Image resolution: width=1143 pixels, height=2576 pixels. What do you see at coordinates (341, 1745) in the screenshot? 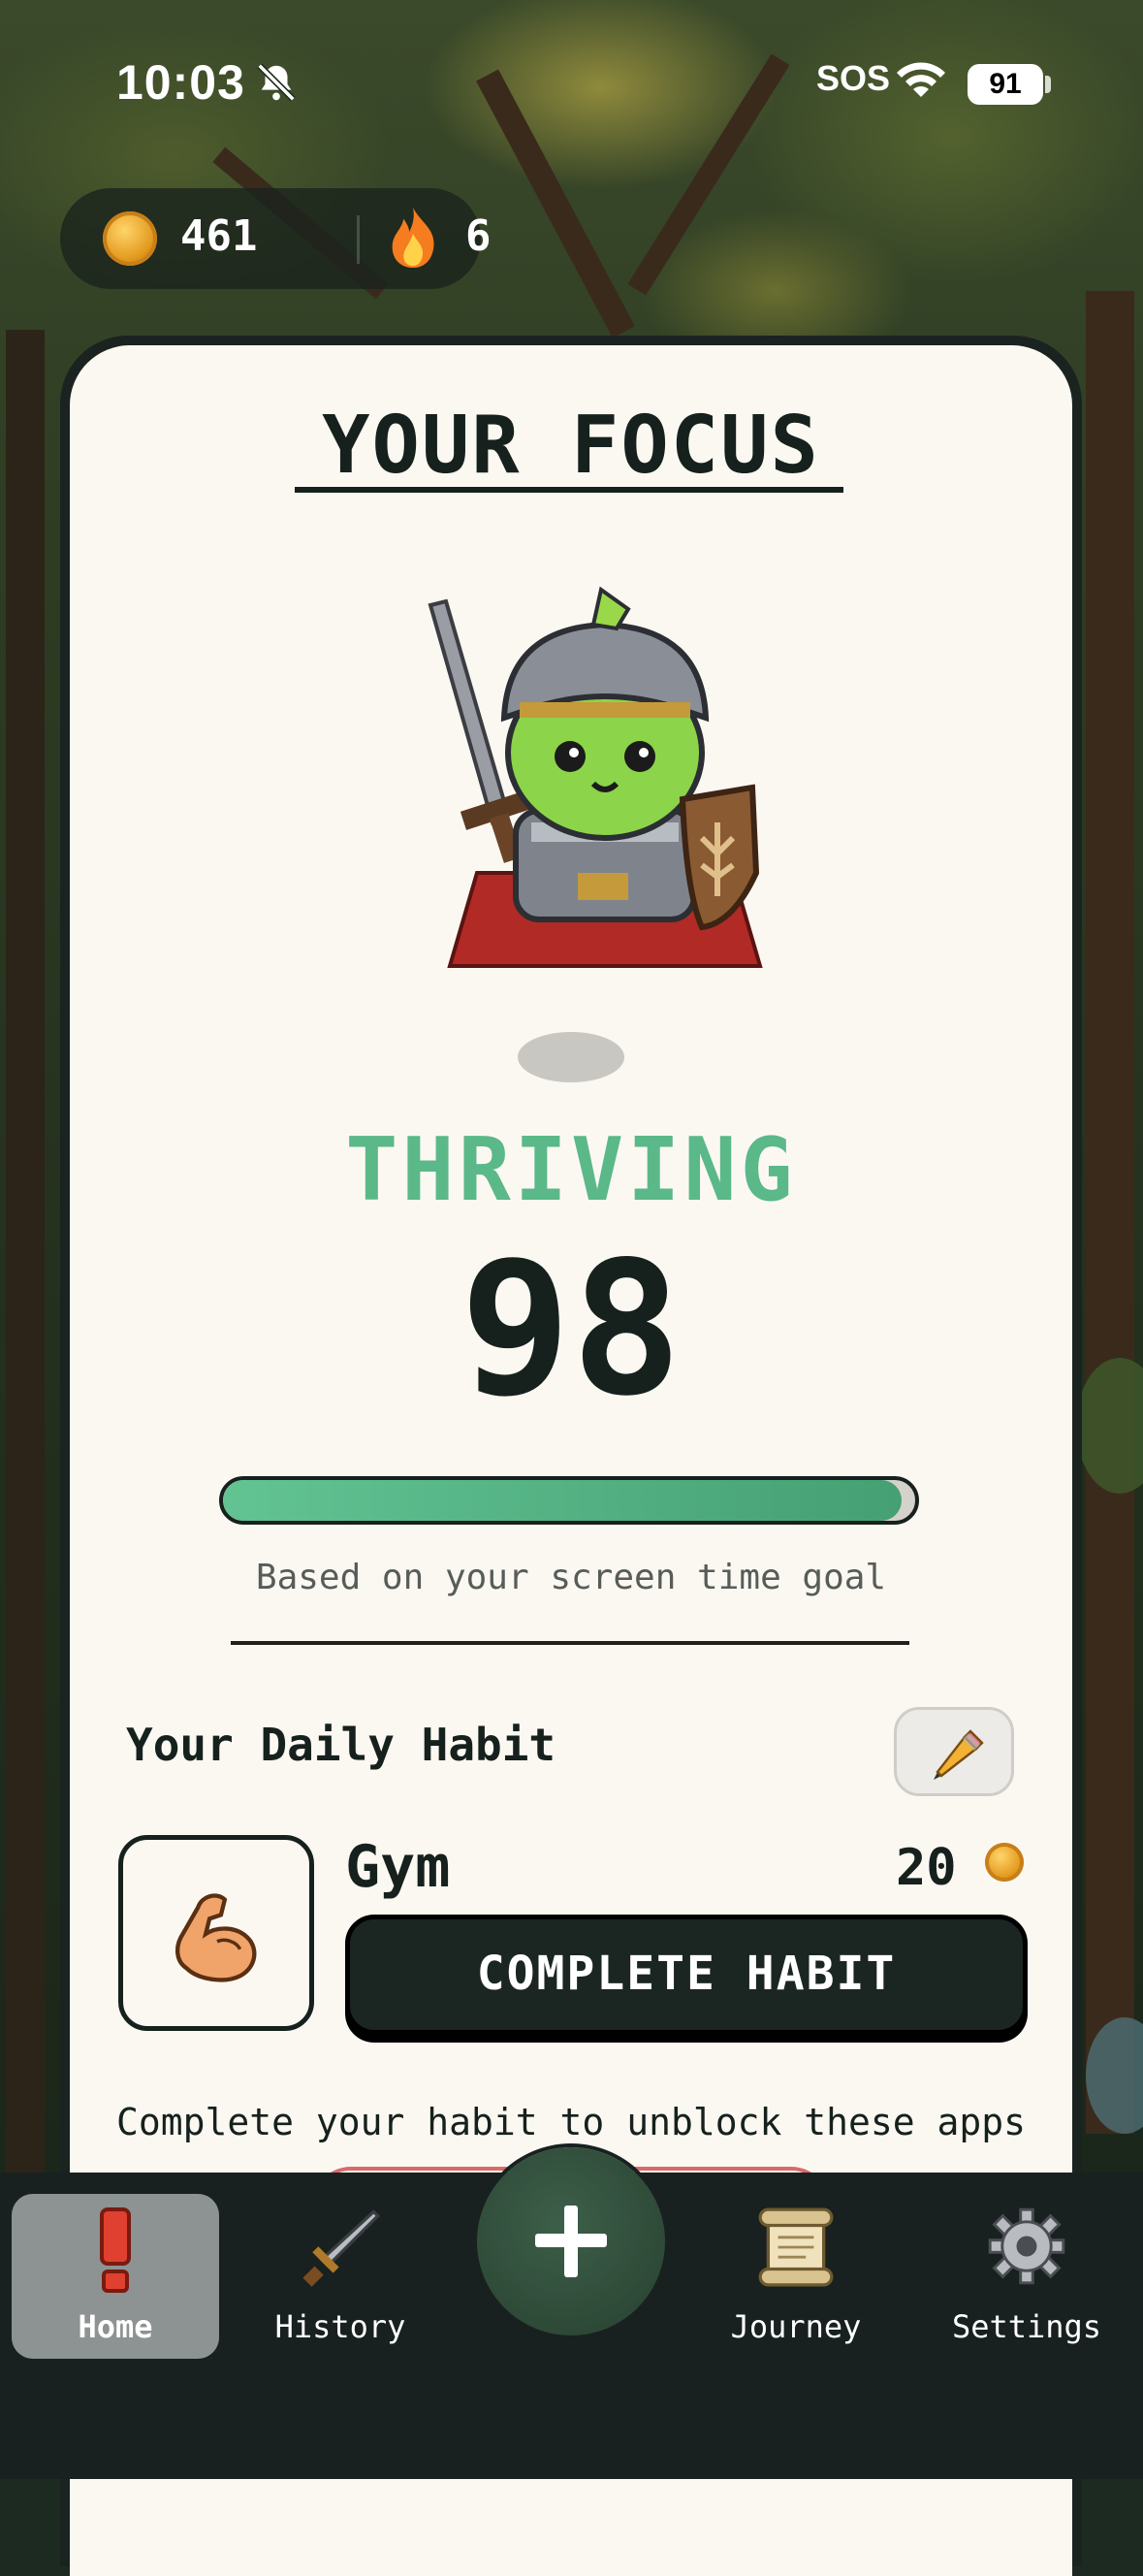
I see `habit-heading: Your Daily Habit` at bounding box center [341, 1745].